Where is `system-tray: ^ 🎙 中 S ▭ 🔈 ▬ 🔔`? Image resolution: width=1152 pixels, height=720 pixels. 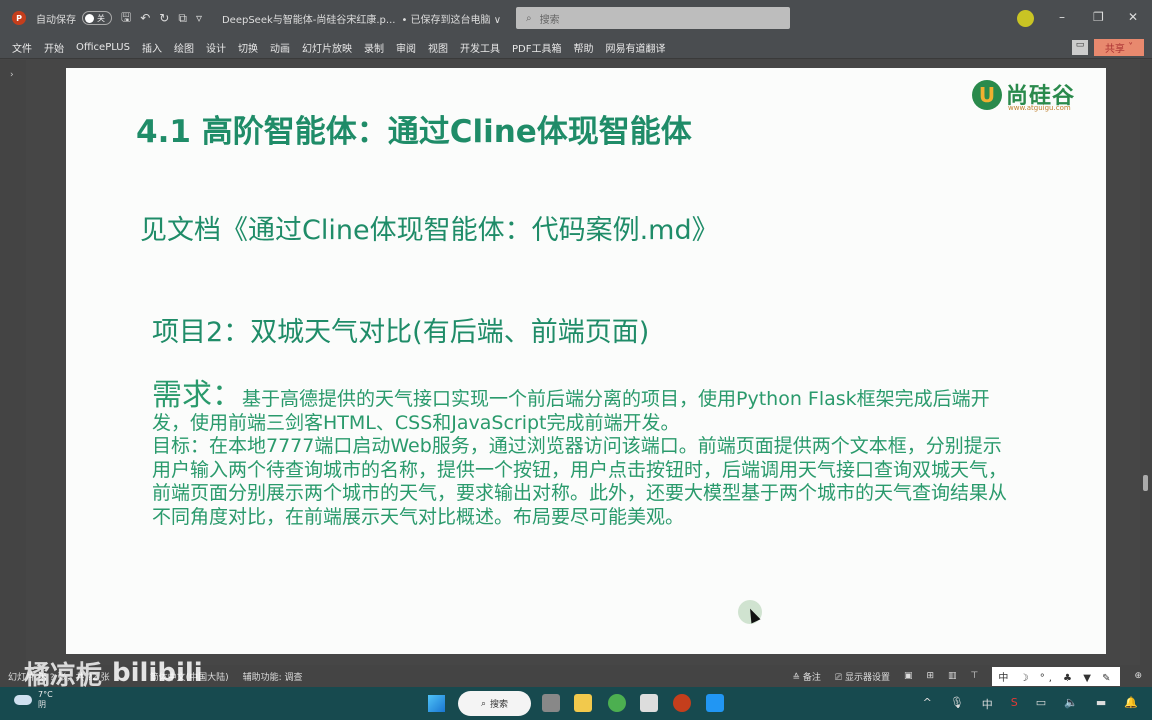 system-tray: ^ 🎙 中 S ▭ 🔈 ▬ 🔔 is located at coordinates (1030, 704).